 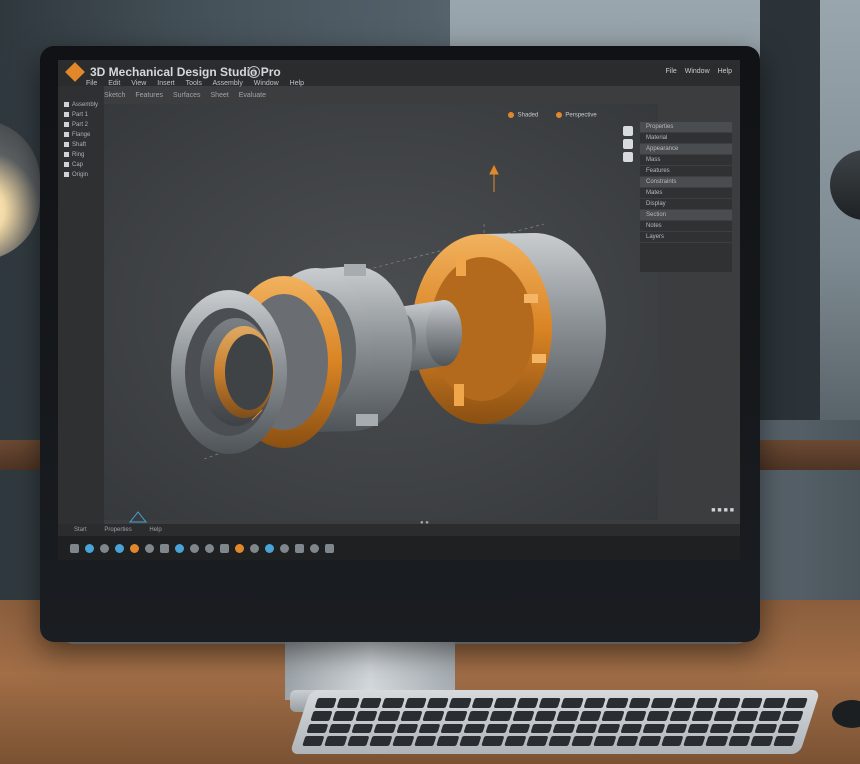 I want to click on menu-item: Window, so click(x=266, y=83).